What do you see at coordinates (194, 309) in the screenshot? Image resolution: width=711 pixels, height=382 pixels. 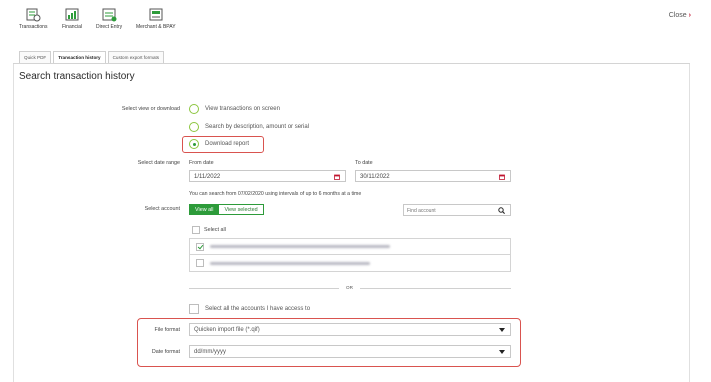 I see `select-all-access-checkbox` at bounding box center [194, 309].